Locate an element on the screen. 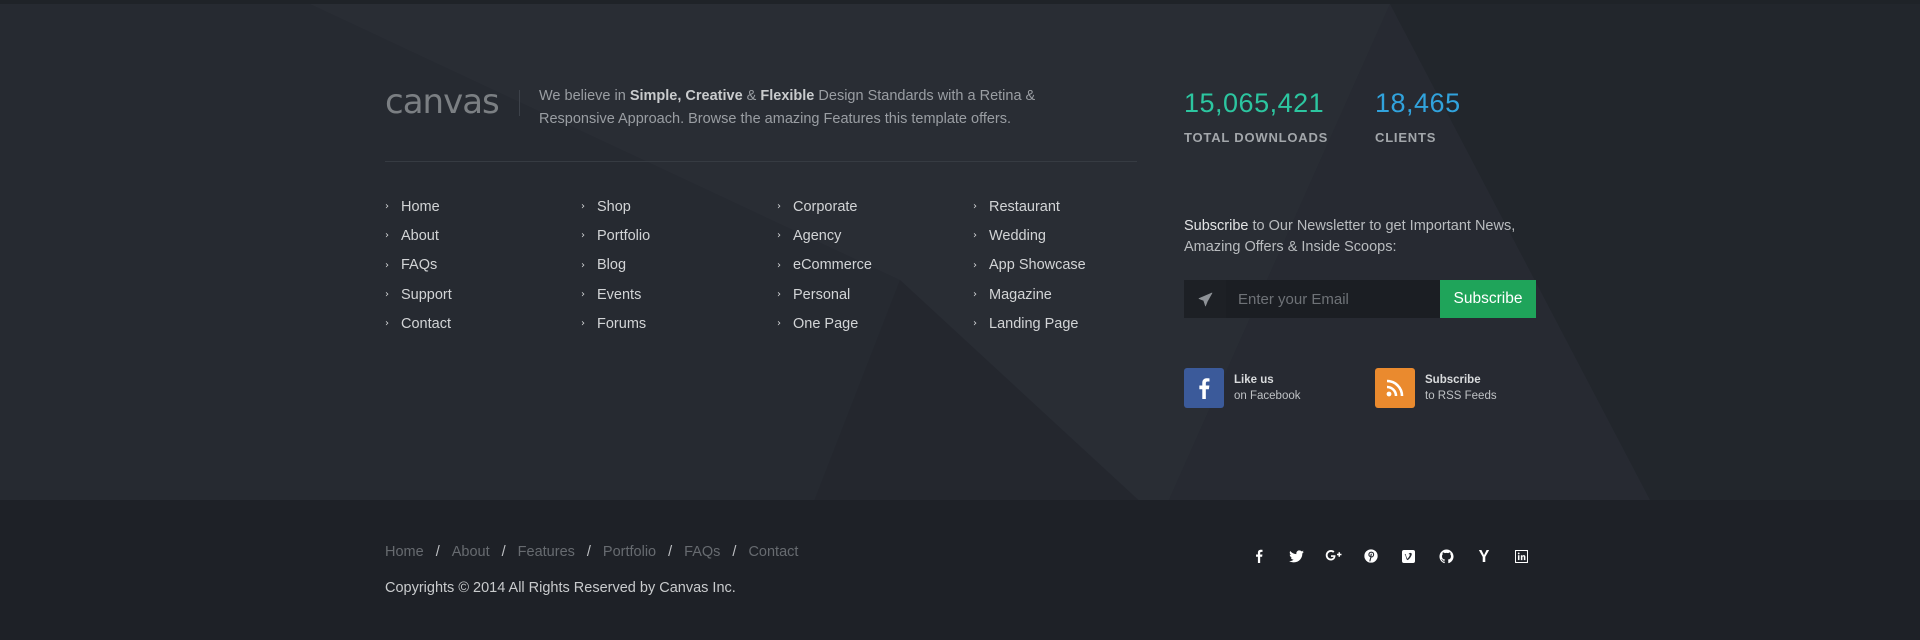  footer-link-magazine: › Magazine is located at coordinates (1029, 294).